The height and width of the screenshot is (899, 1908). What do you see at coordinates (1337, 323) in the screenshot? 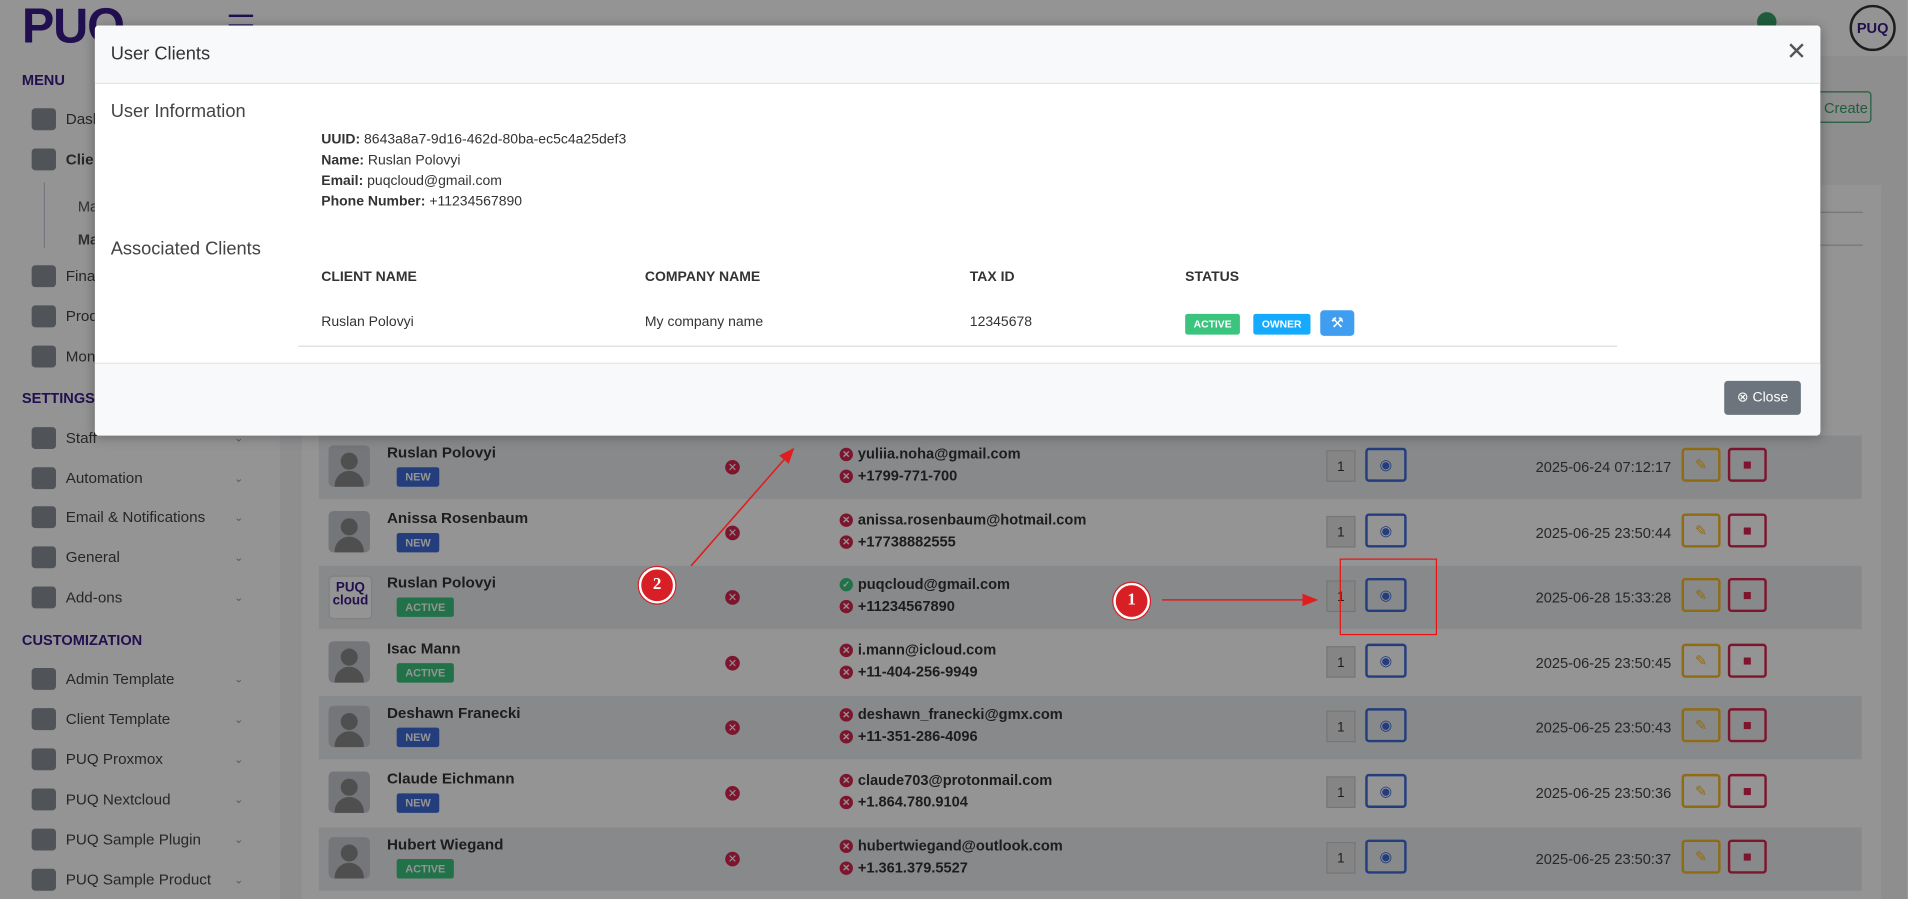
I see `wrench-icon: ⚒` at bounding box center [1337, 323].